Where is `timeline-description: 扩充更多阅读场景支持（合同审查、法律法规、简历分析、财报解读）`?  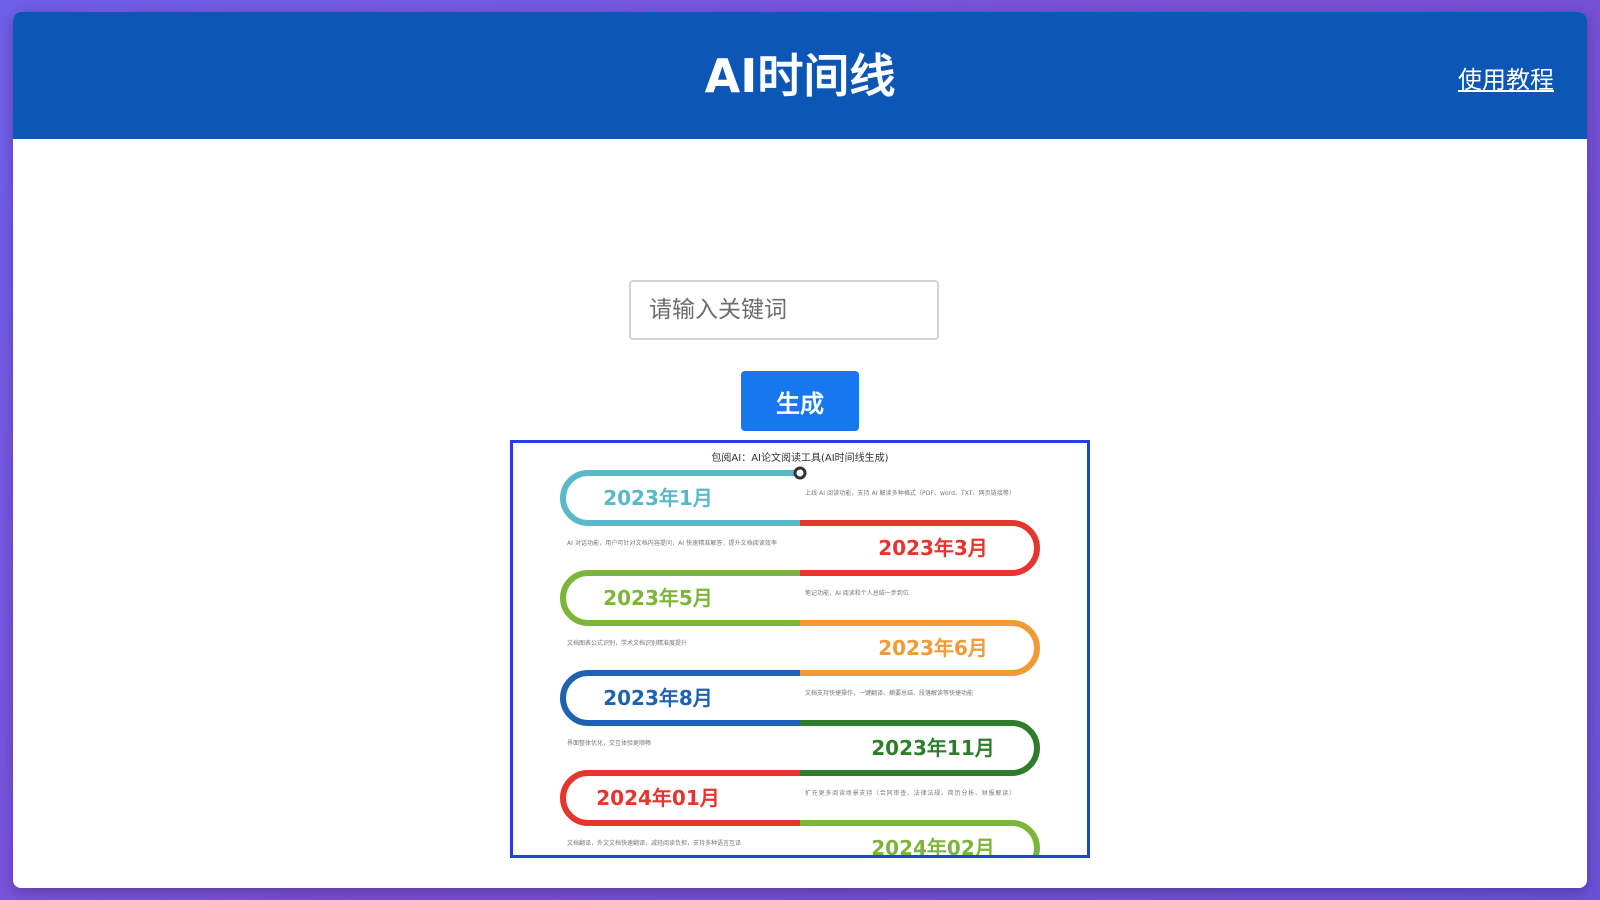 timeline-description: 扩充更多阅读场景支持（合同审查、法律法规、简历分析、财报解读） is located at coordinates (910, 793).